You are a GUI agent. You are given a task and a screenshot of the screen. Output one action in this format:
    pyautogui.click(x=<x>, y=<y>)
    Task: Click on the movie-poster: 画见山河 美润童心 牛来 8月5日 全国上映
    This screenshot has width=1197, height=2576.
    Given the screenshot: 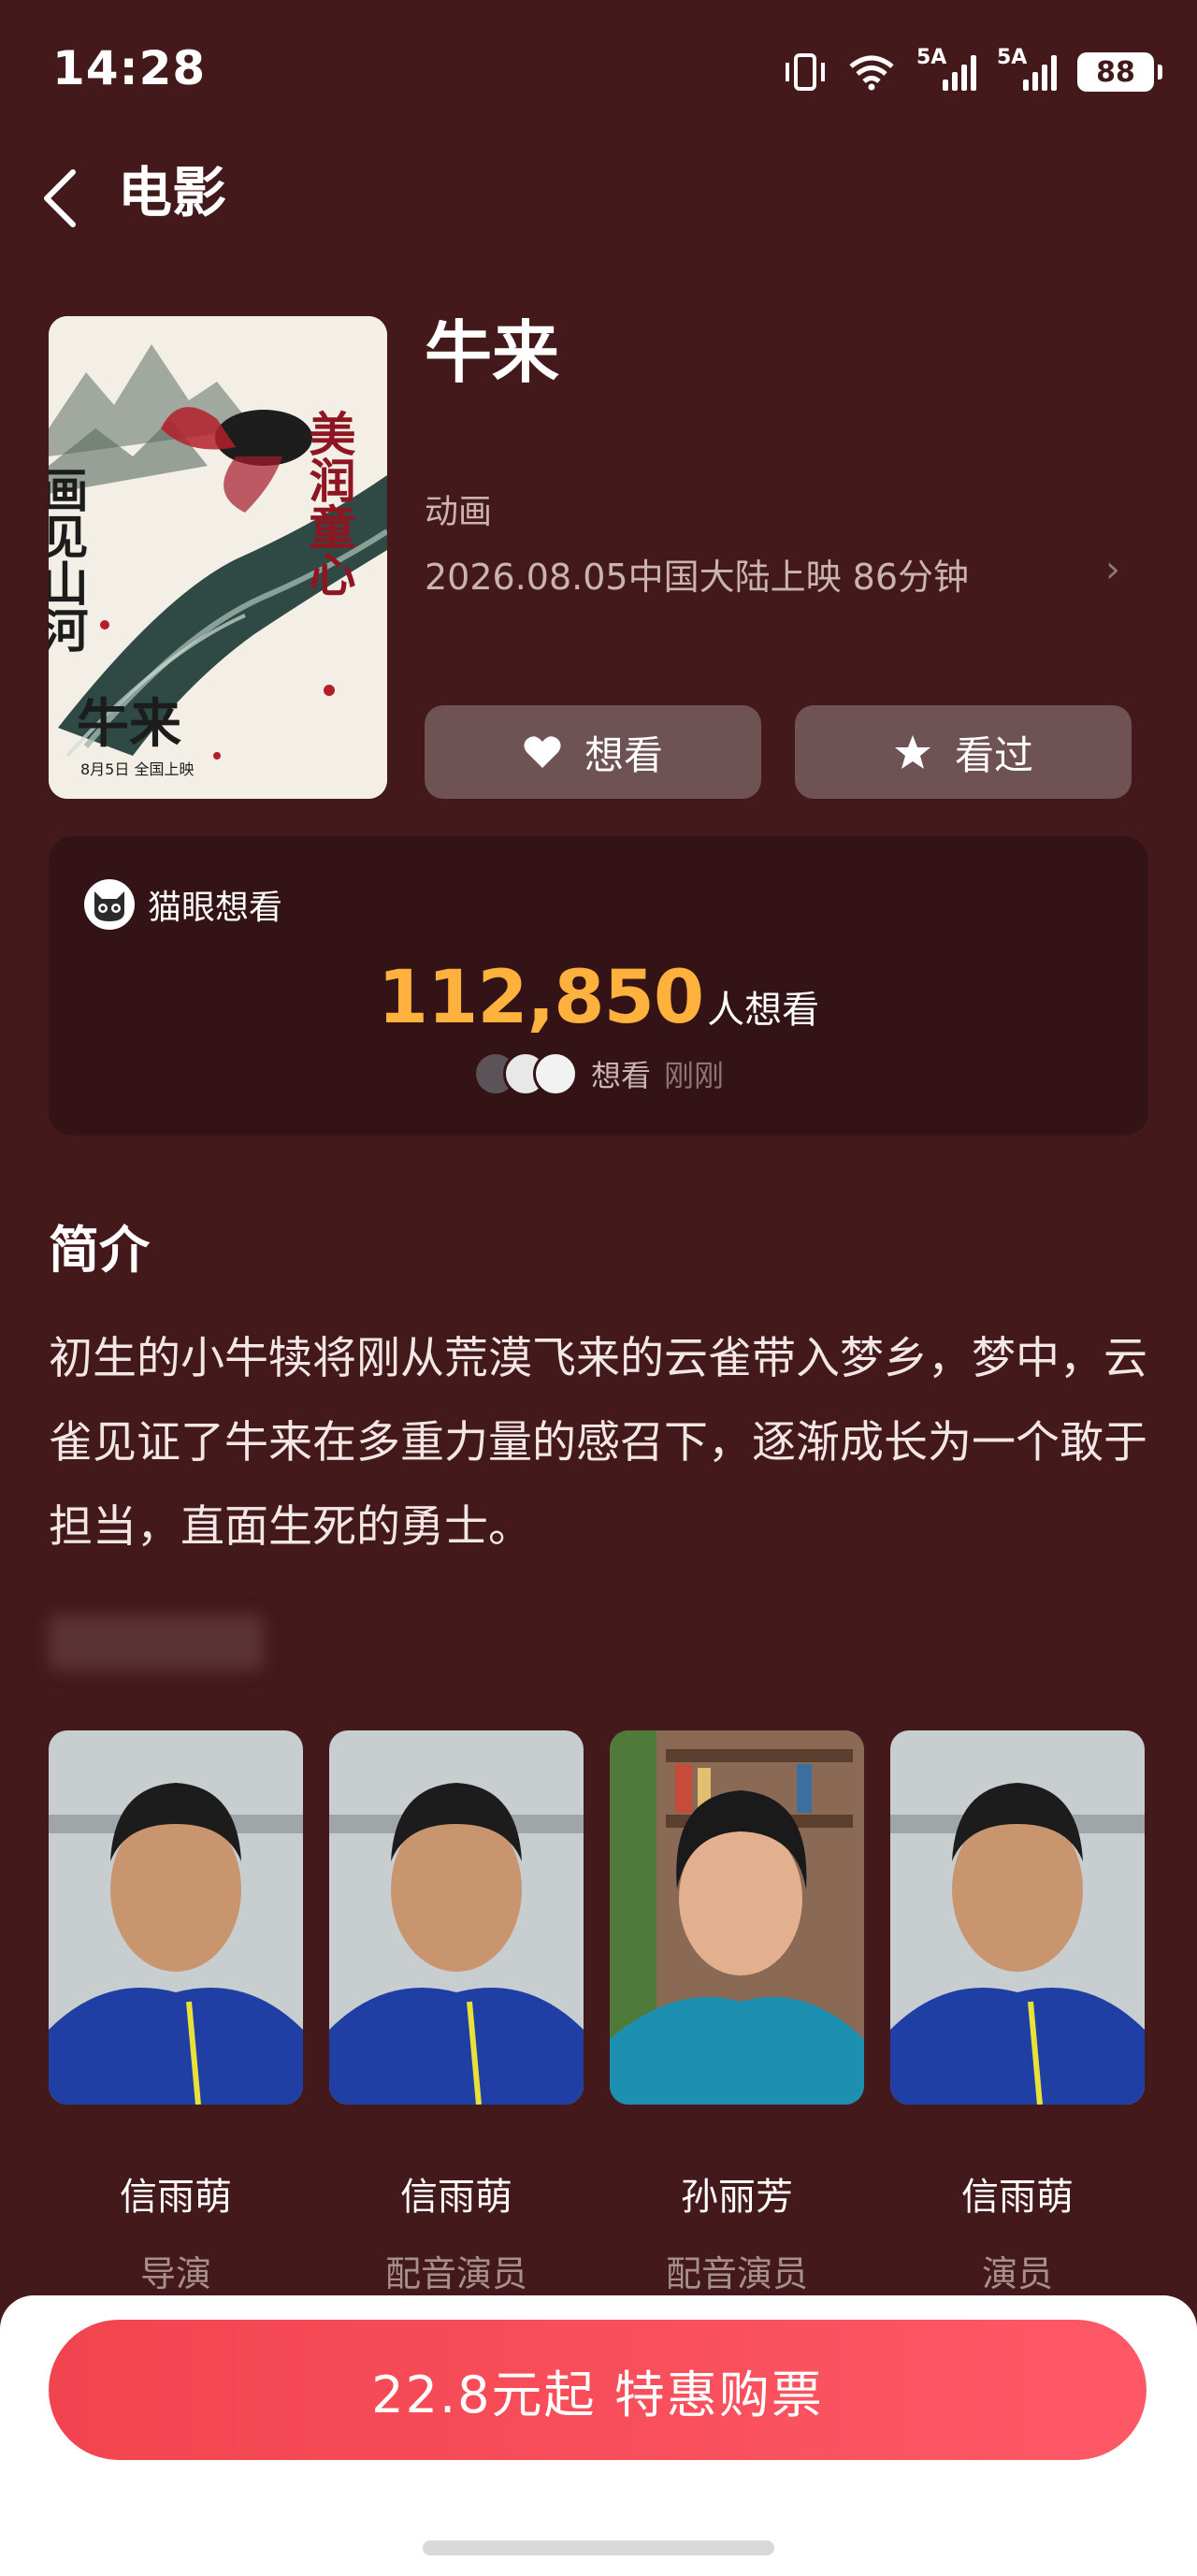 What is the action you would take?
    pyautogui.click(x=218, y=557)
    